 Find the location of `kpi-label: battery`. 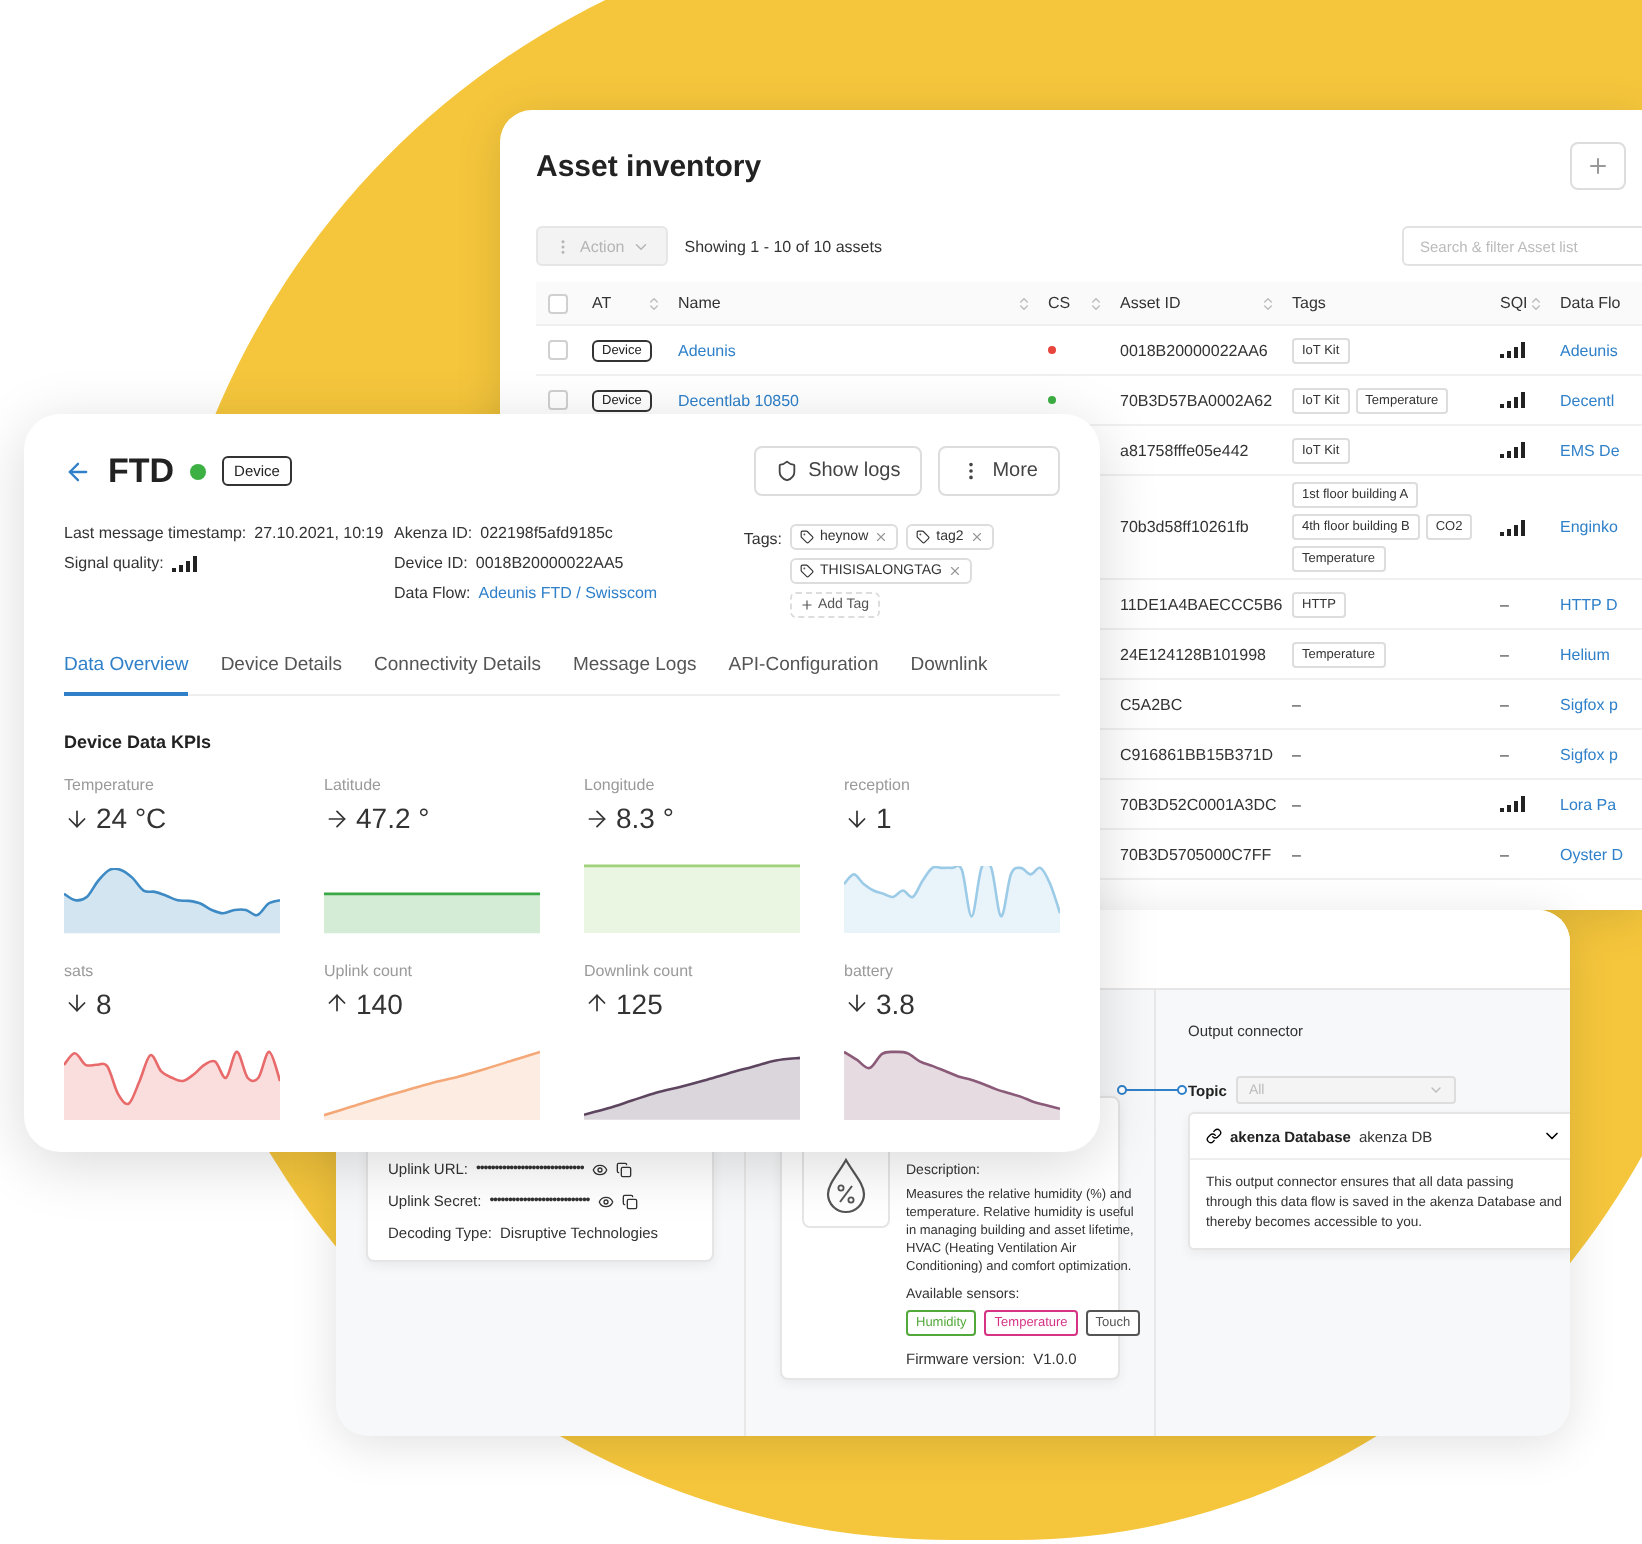

kpi-label: battery is located at coordinates (869, 970).